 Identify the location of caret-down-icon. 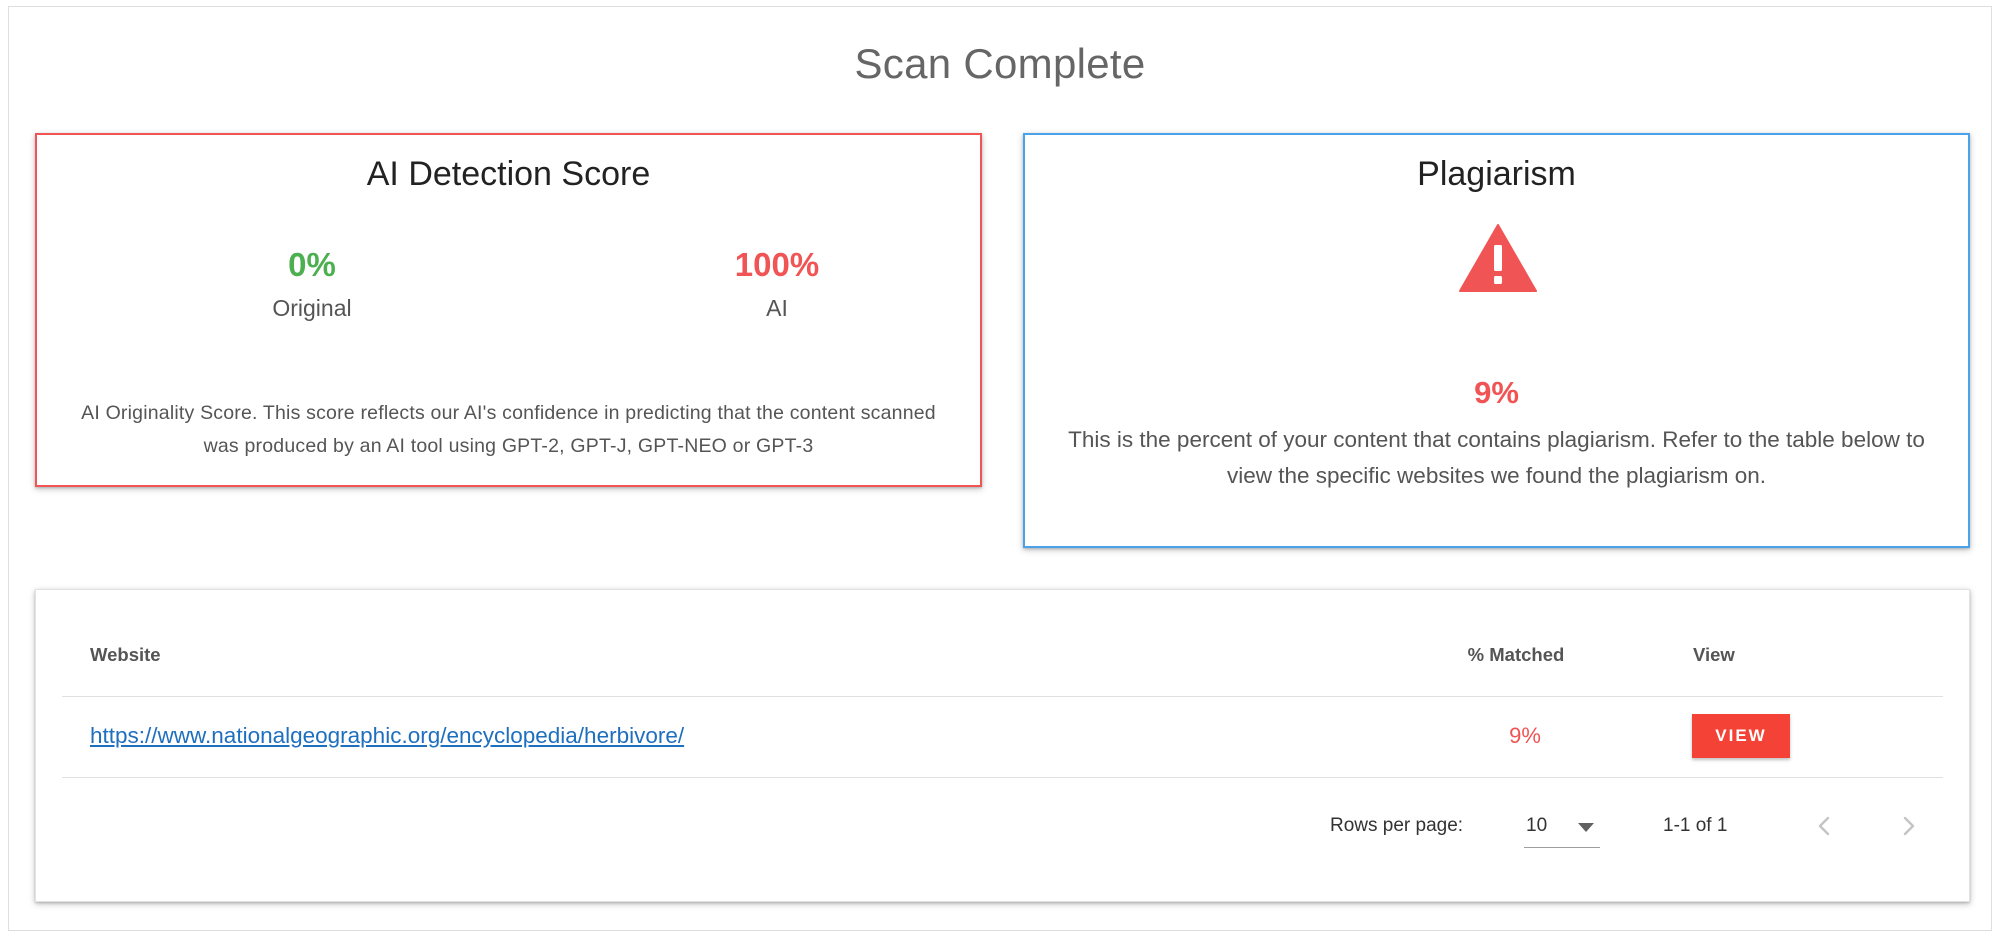
(1586, 827).